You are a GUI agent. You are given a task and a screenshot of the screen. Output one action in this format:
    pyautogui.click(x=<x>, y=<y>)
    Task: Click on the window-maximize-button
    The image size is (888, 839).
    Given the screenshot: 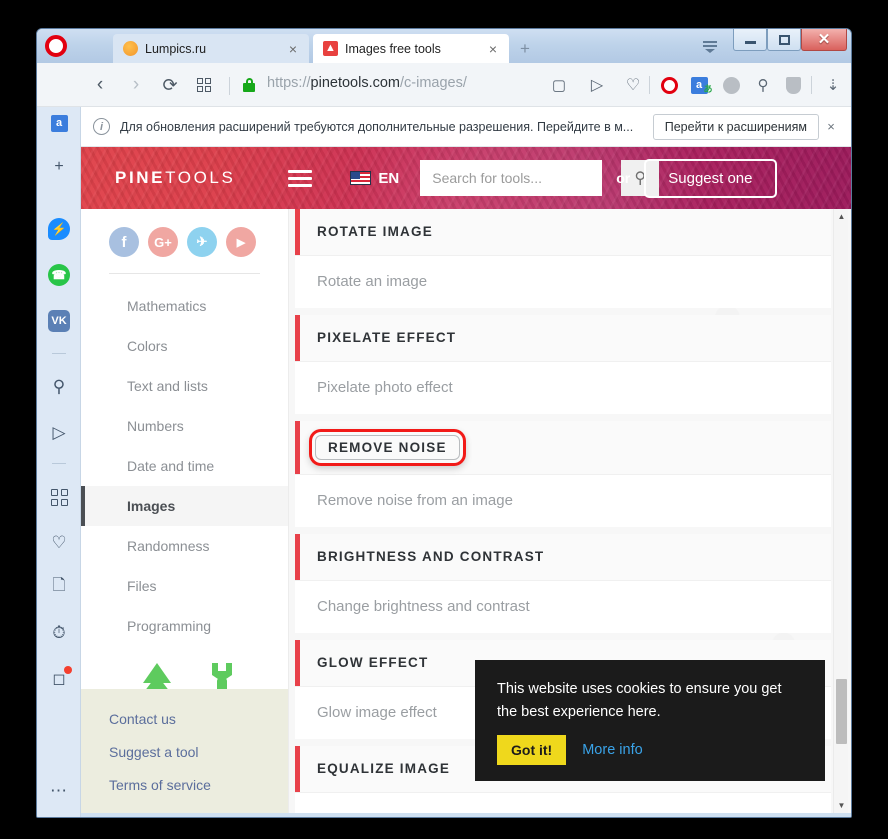 What is the action you would take?
    pyautogui.click(x=784, y=40)
    